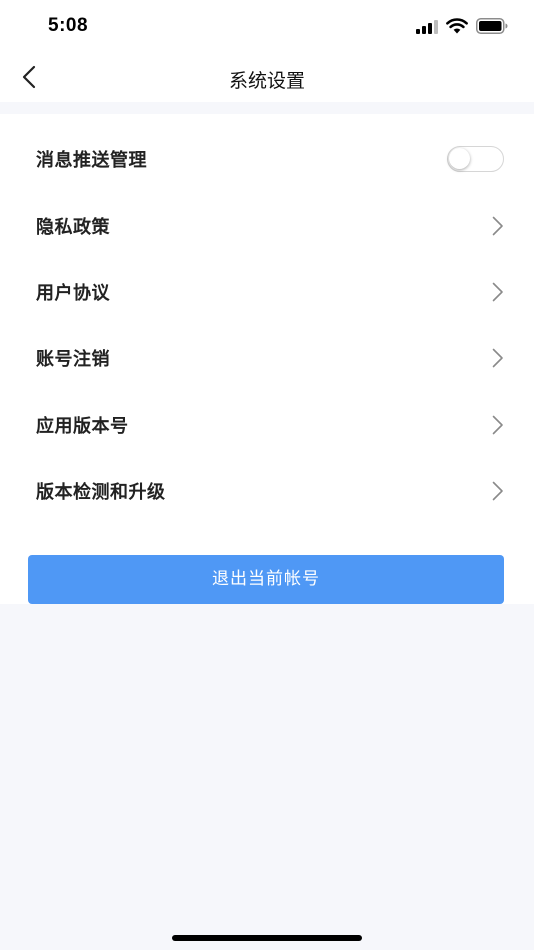  What do you see at coordinates (267, 159) in the screenshot?
I see `settings-row-push-notifications: 消息推送管理` at bounding box center [267, 159].